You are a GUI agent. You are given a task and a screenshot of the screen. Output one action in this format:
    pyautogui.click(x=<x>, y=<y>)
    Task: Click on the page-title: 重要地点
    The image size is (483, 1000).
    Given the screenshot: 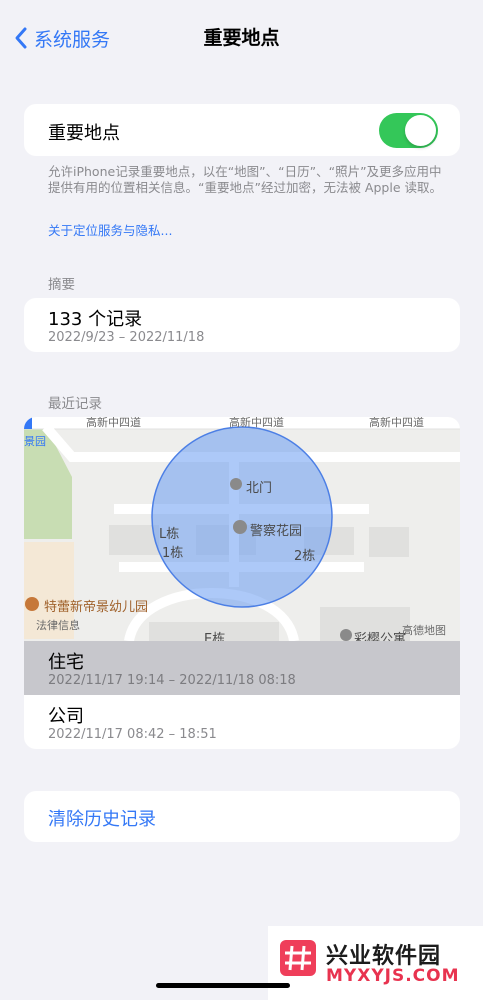 What is the action you would take?
    pyautogui.click(x=241, y=38)
    